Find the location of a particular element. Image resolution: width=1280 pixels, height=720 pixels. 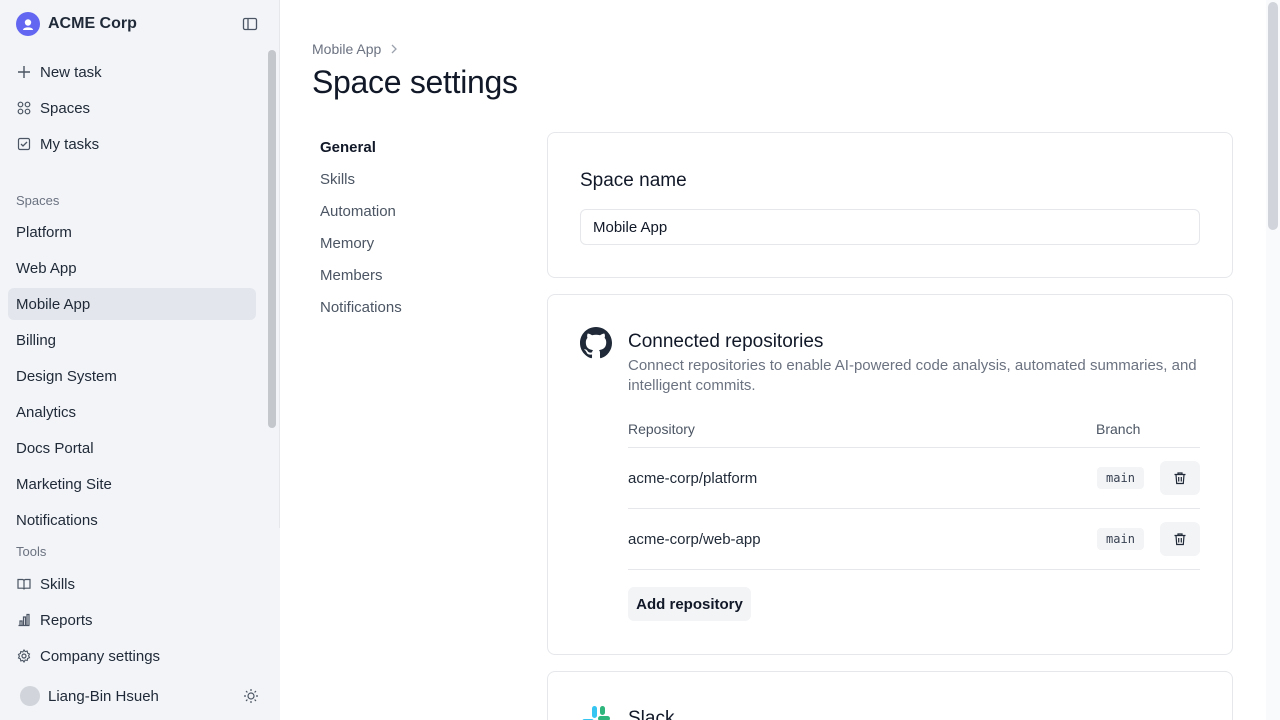

sidebar-item-label: Skills is located at coordinates (58, 584).